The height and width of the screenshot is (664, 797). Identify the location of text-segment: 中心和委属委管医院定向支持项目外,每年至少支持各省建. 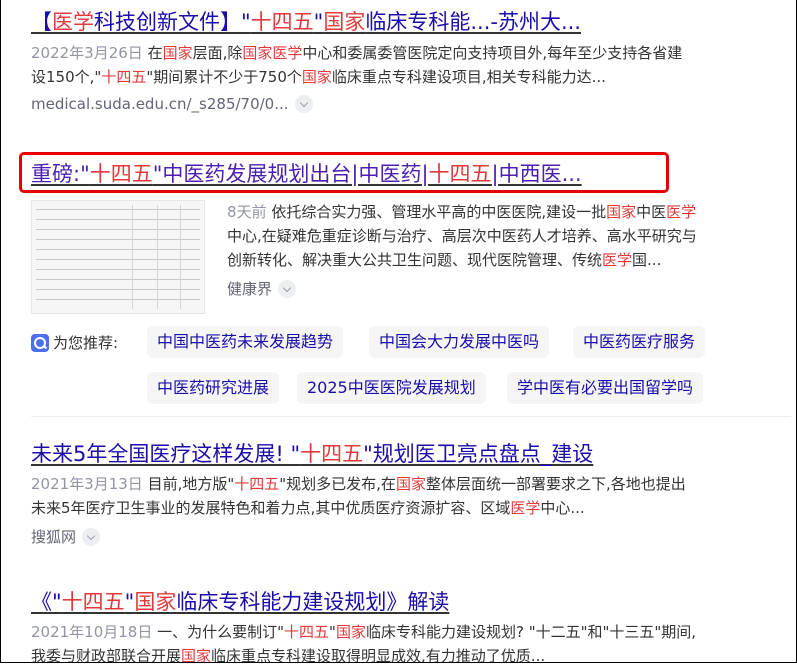
(492, 53).